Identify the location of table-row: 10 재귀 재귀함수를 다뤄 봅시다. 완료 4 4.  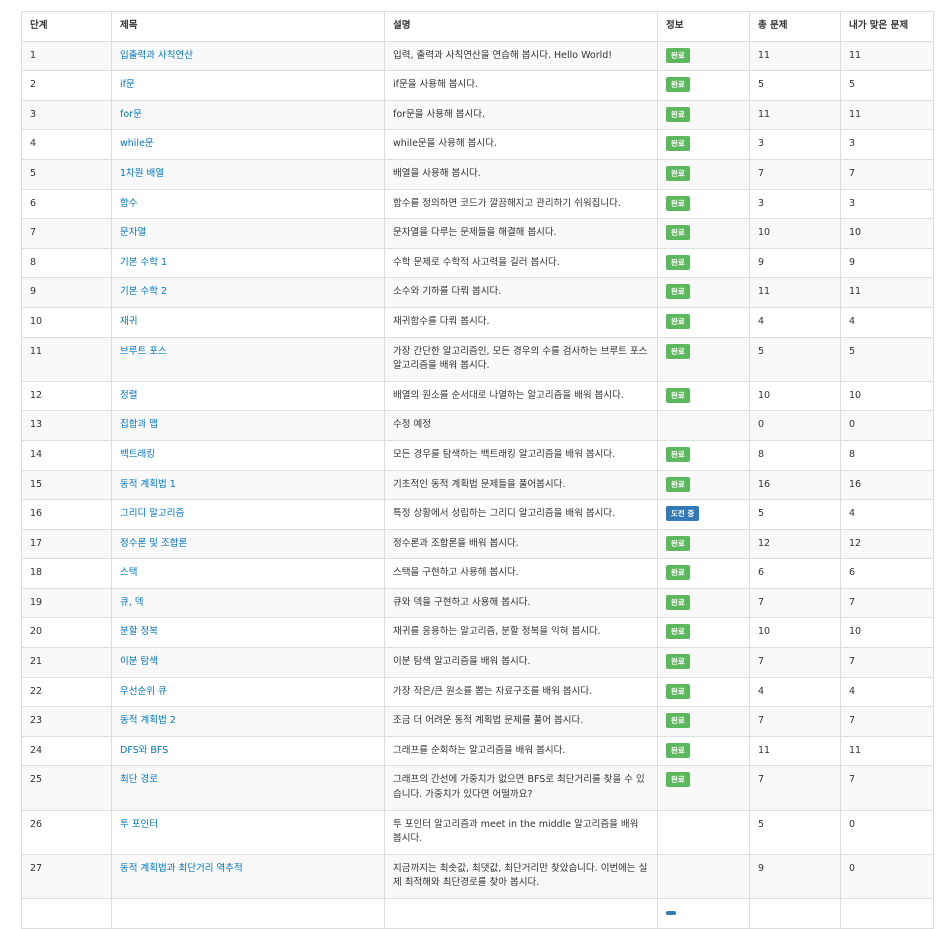
(477, 322).